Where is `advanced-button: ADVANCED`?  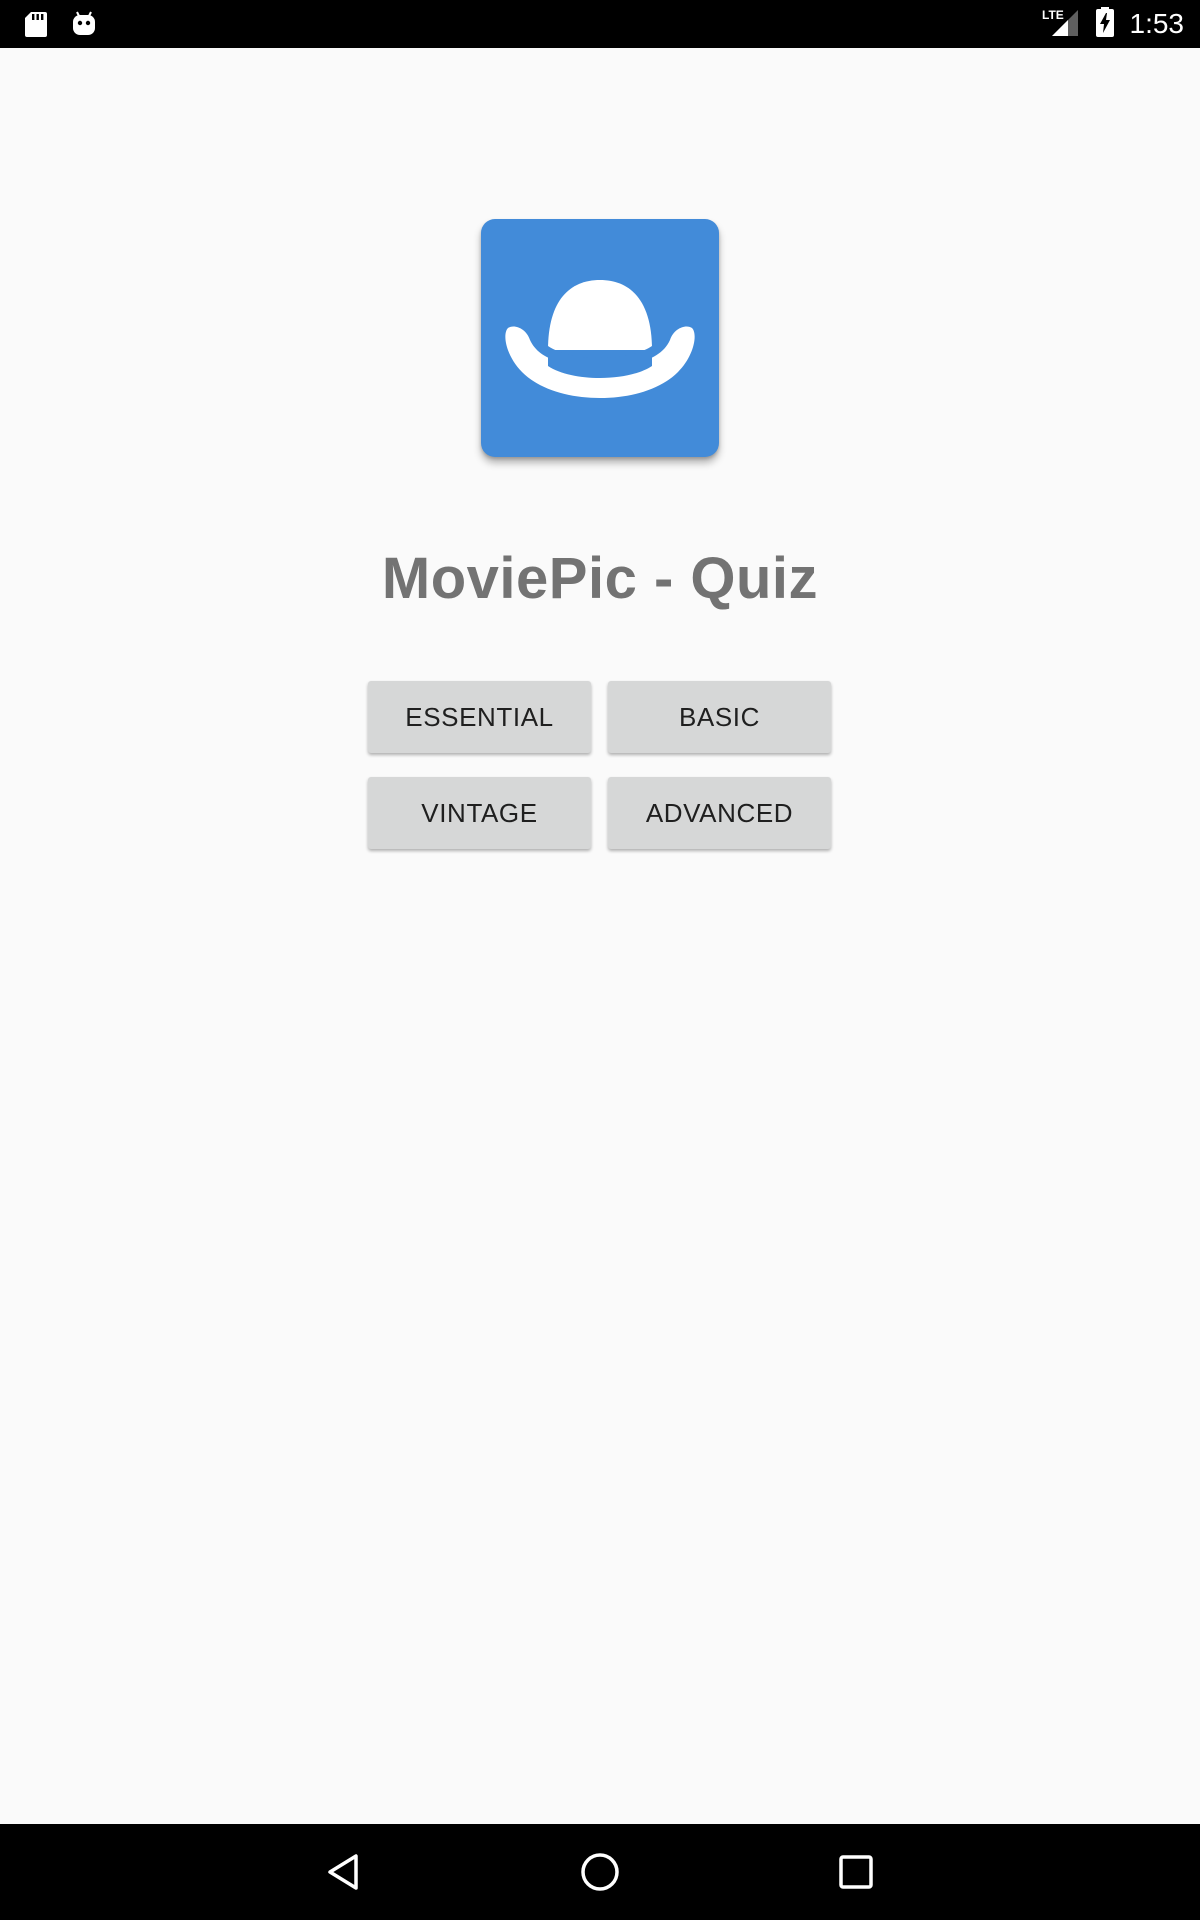
advanced-button: ADVANCED is located at coordinates (719, 813).